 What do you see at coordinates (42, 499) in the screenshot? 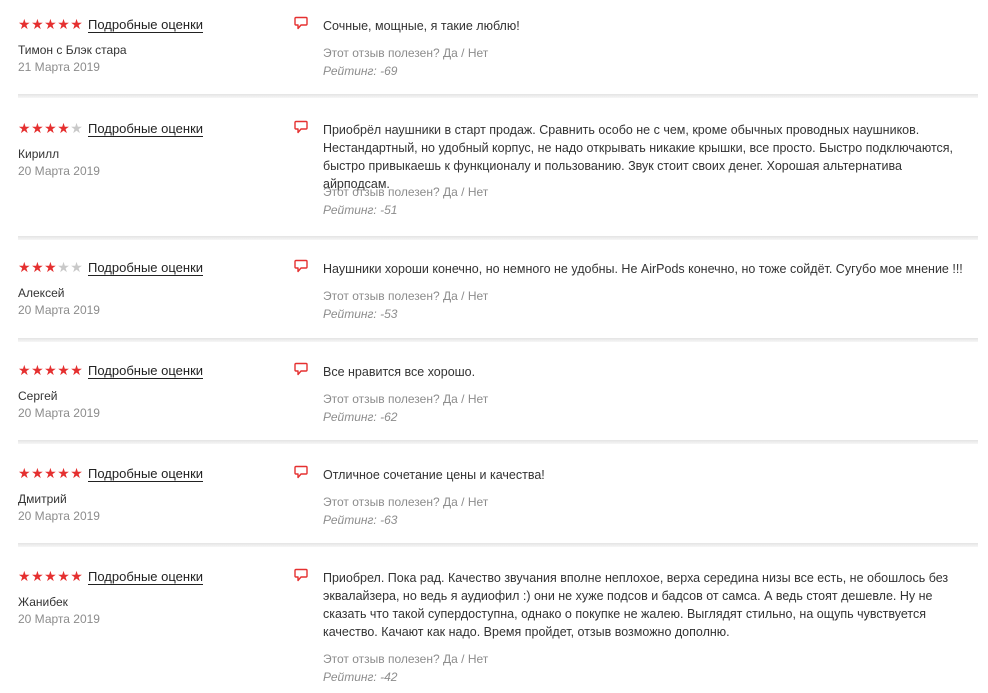
I see `review-author: Дмитрий` at bounding box center [42, 499].